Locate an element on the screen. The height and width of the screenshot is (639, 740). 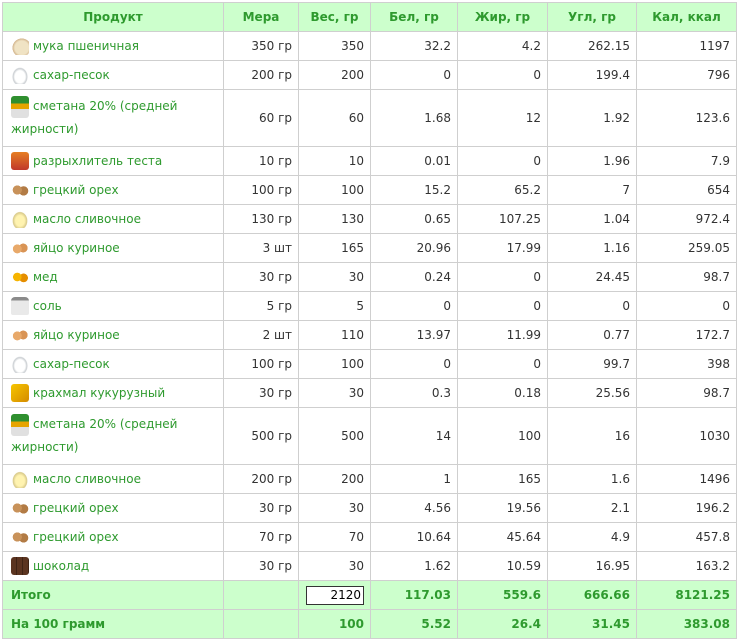
protein-cell: 15.2 is located at coordinates (414, 190).